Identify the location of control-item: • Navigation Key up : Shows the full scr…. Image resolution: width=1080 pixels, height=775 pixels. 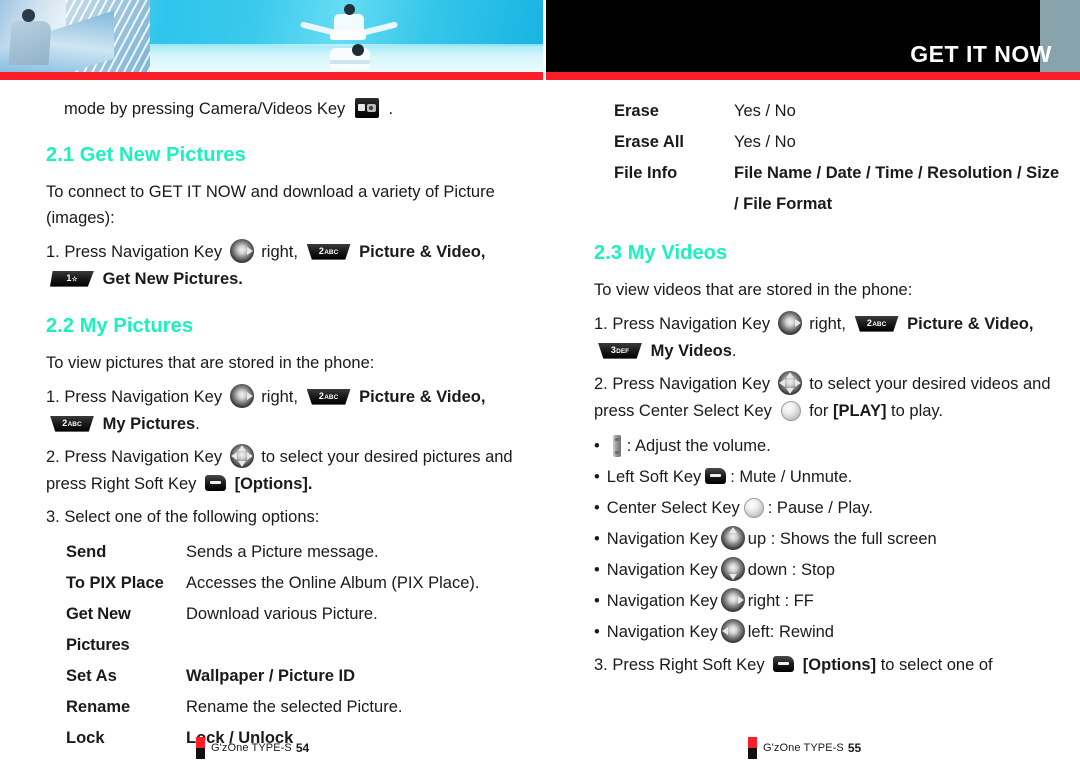
(828, 539).